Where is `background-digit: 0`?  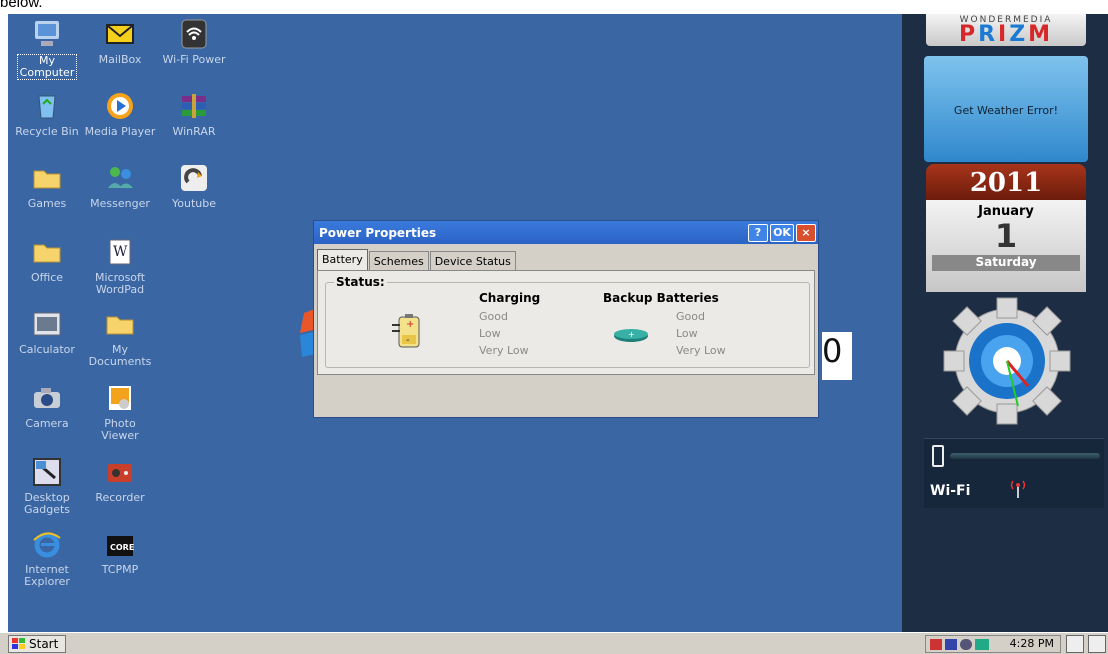 background-digit: 0 is located at coordinates (837, 356).